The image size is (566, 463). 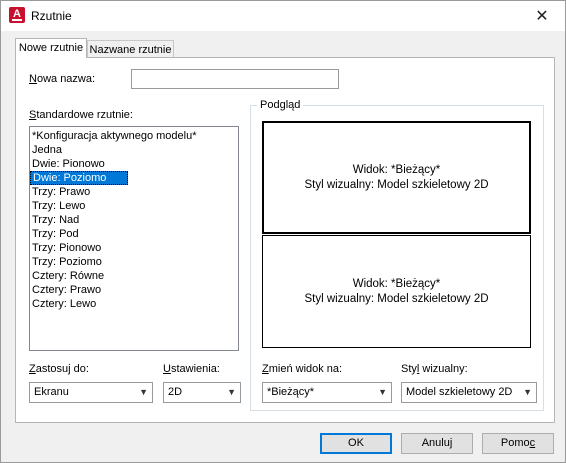 What do you see at coordinates (134, 164) in the screenshot?
I see `list-item: Dwie: Pionowo` at bounding box center [134, 164].